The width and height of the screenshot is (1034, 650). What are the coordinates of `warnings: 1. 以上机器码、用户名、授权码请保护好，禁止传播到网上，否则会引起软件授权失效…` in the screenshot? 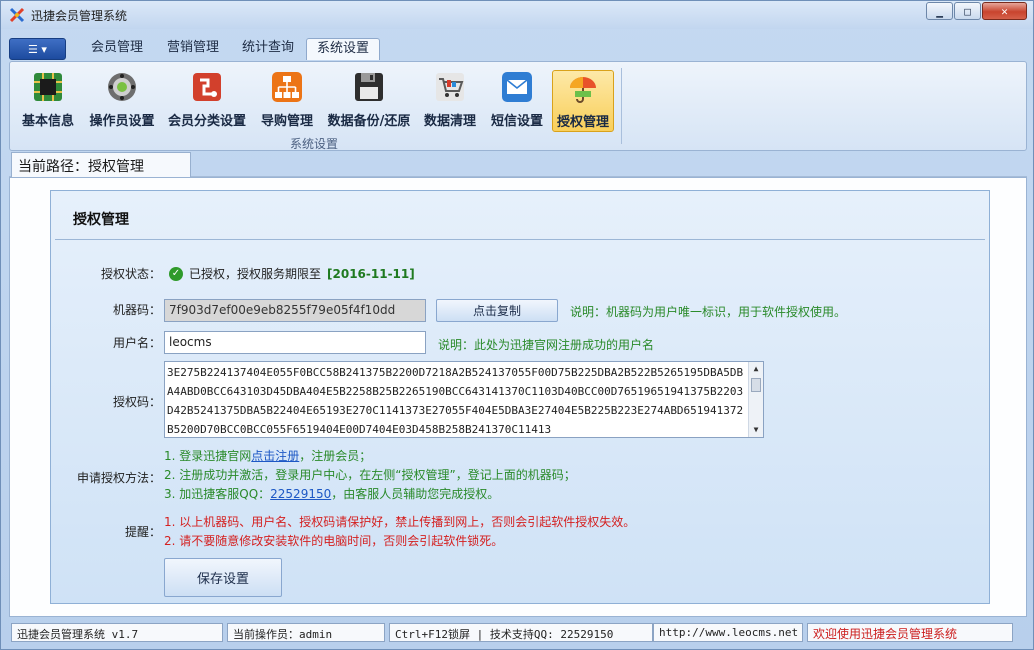 It's located at (399, 532).